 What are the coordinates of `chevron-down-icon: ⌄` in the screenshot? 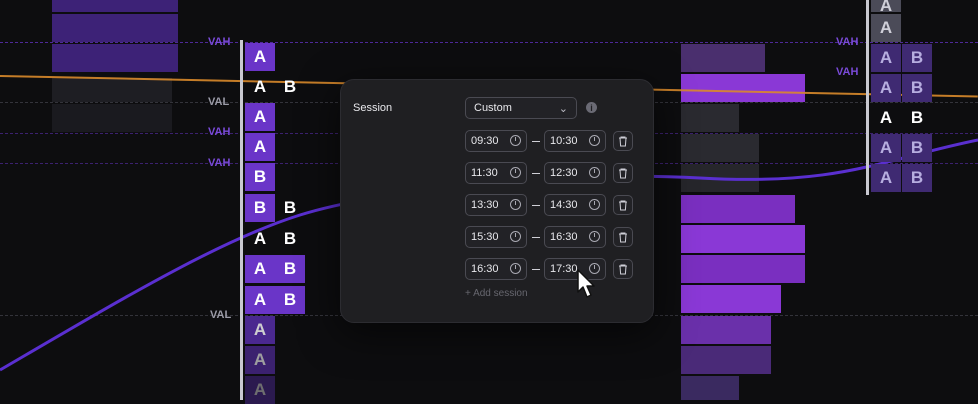 It's located at (563, 109).